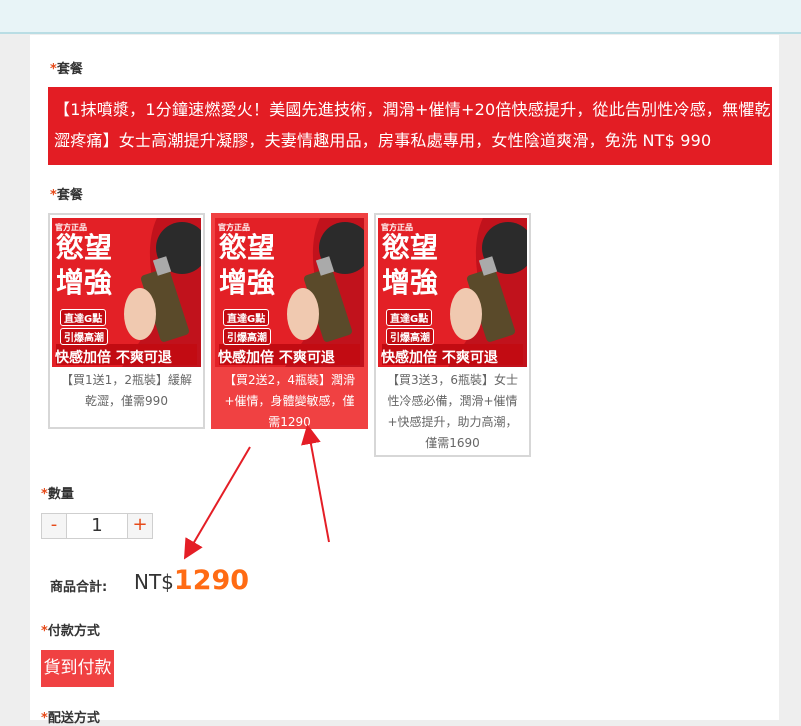  I want to click on shipping-label: *配送方式, so click(70, 716).